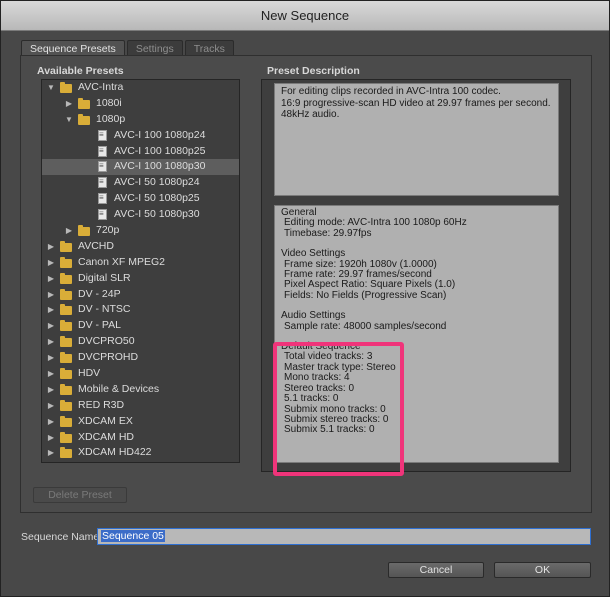  I want to click on tree-item-label: DVCPRO50, so click(106, 341).